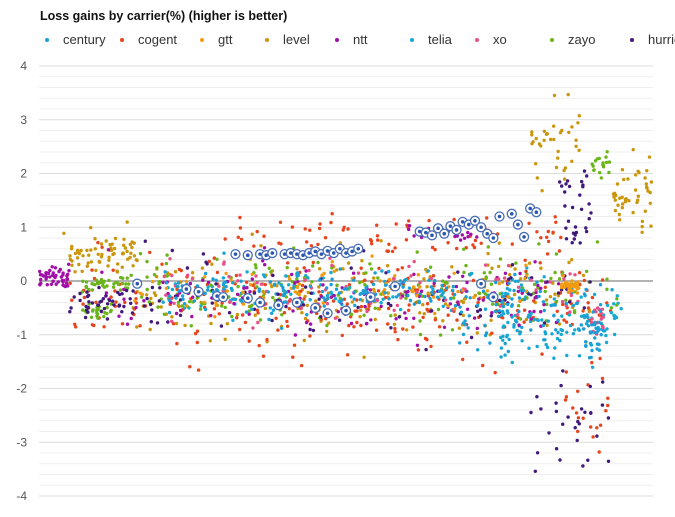 This screenshot has width=675, height=517. Describe the element at coordinates (21, 389) in the screenshot. I see `y-tick-label: -2` at that location.